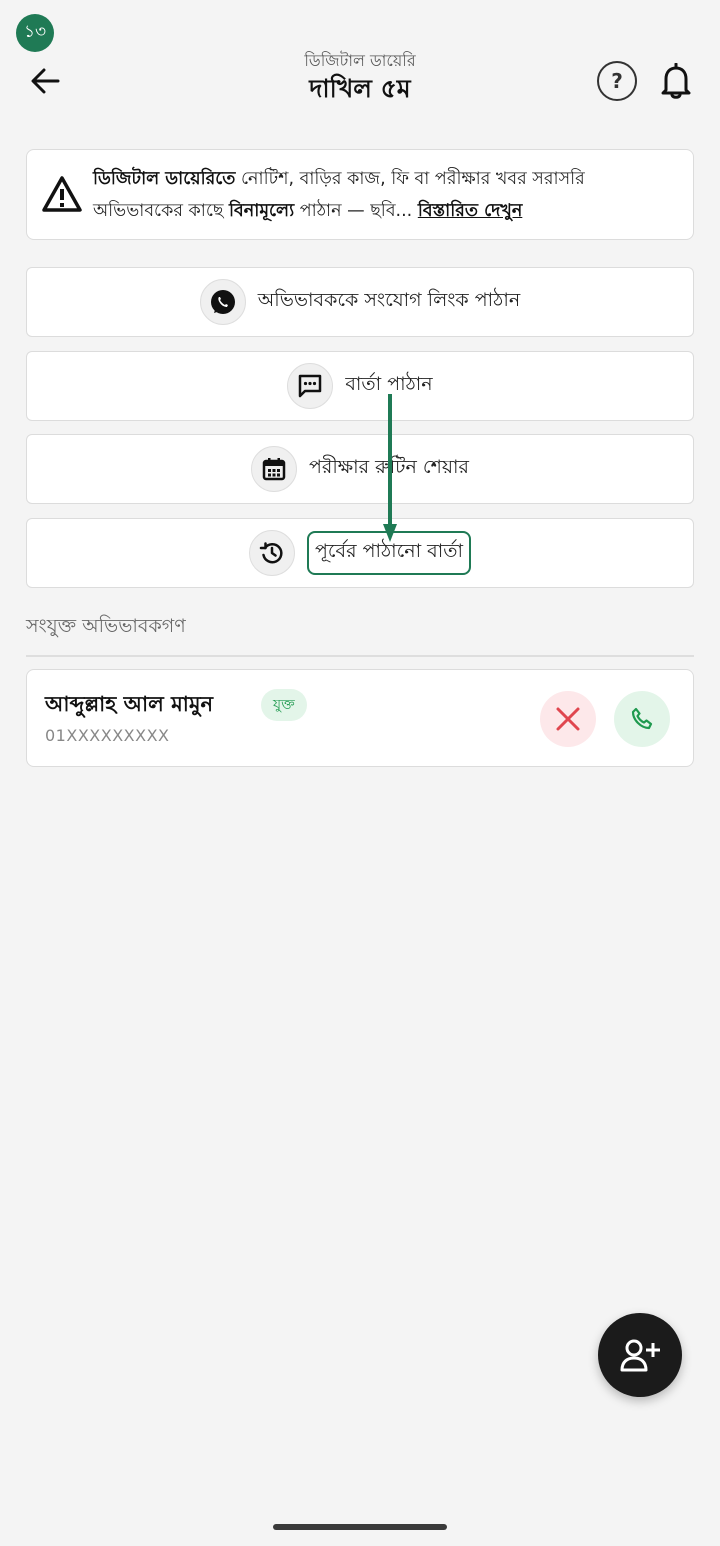 Image resolution: width=720 pixels, height=1546 pixels. I want to click on call-guardian-button, so click(642, 719).